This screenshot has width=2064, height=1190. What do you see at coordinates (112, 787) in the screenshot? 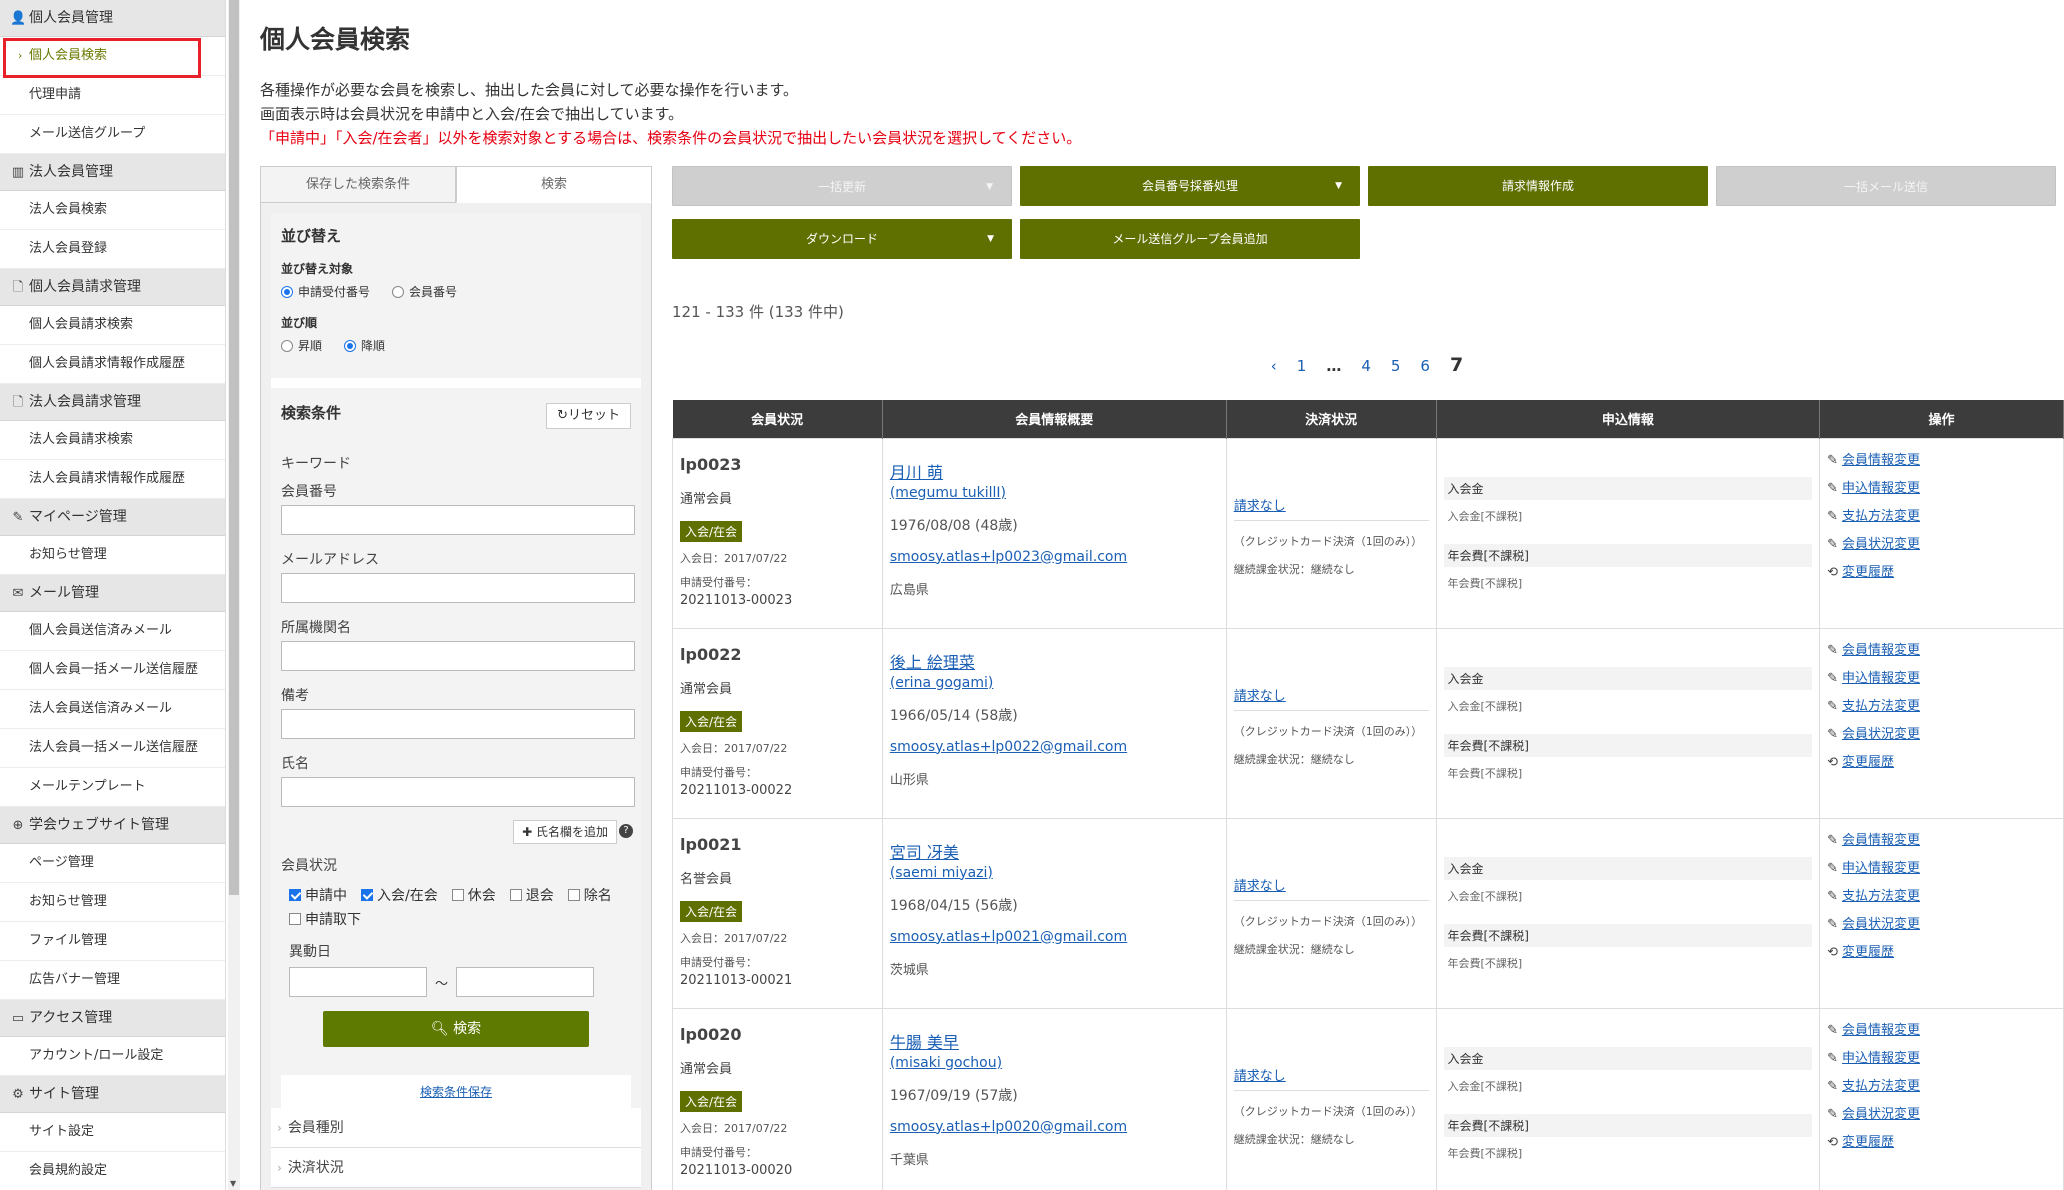
I see `sidebar-item: メールテンプレート` at bounding box center [112, 787].